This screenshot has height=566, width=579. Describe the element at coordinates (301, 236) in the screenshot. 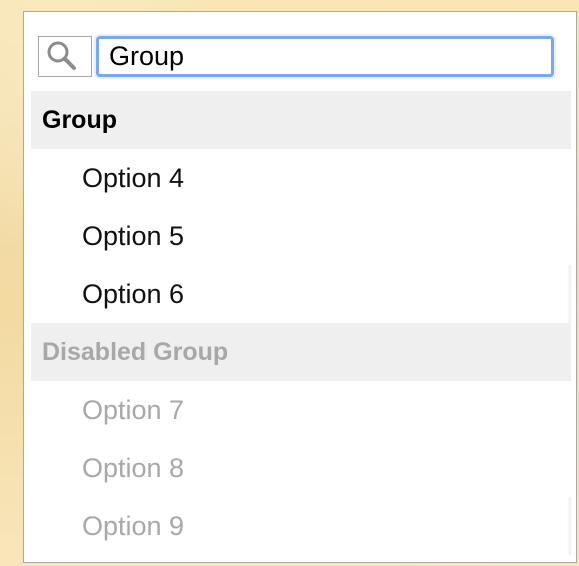

I see `list-item-option-5: Option 5` at that location.